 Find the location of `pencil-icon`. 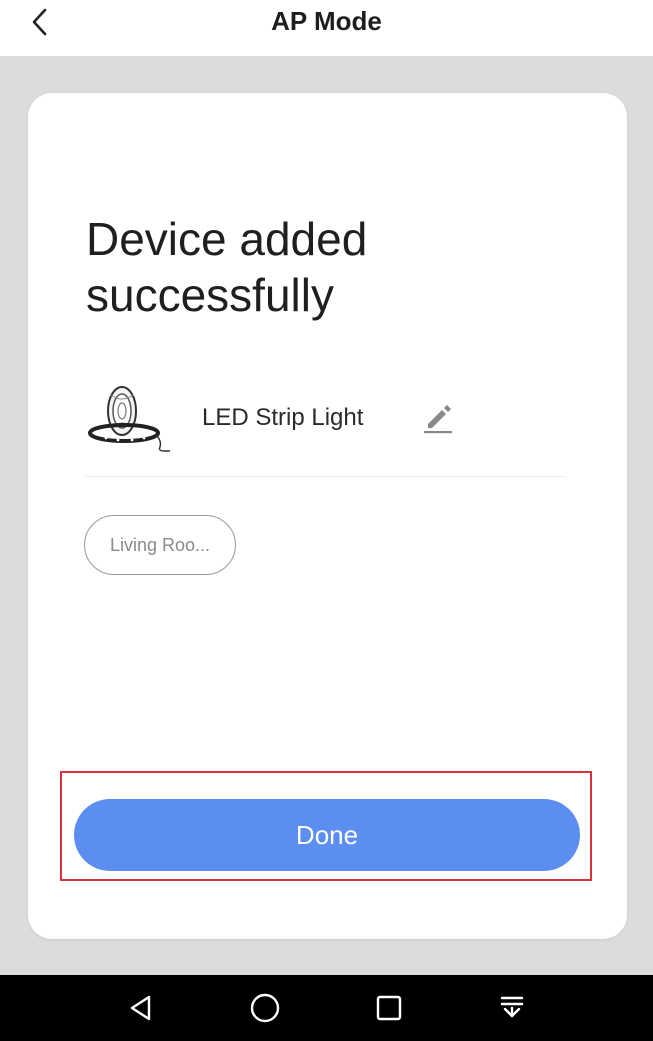

pencil-icon is located at coordinates (438, 419).